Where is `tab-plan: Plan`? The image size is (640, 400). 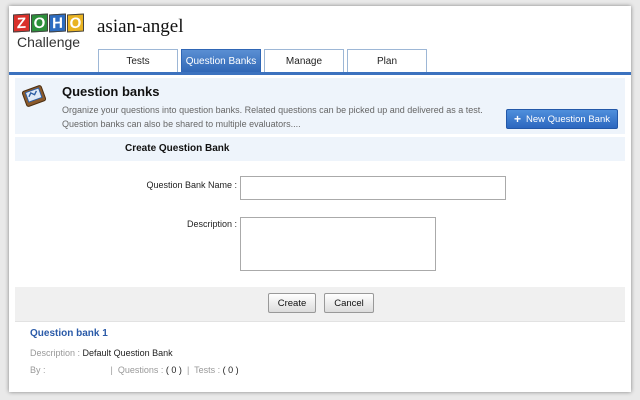 tab-plan: Plan is located at coordinates (387, 61).